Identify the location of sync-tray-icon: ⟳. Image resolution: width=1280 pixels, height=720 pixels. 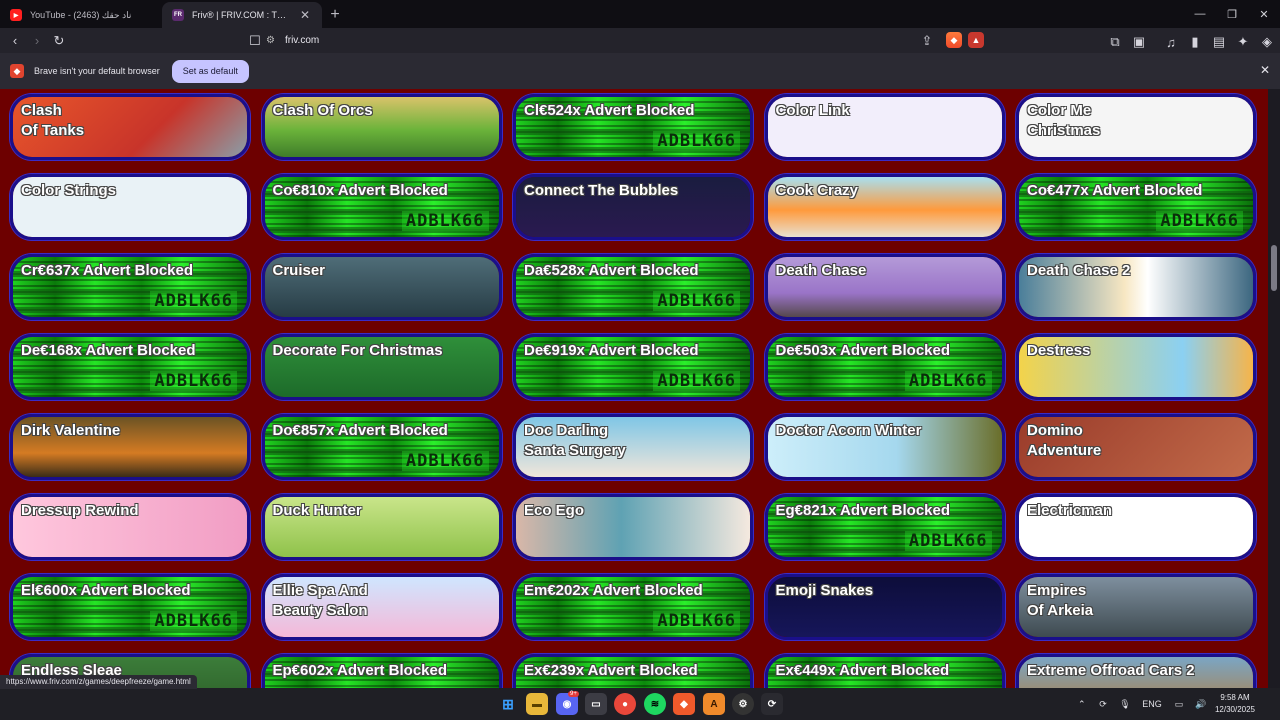
(1103, 704).